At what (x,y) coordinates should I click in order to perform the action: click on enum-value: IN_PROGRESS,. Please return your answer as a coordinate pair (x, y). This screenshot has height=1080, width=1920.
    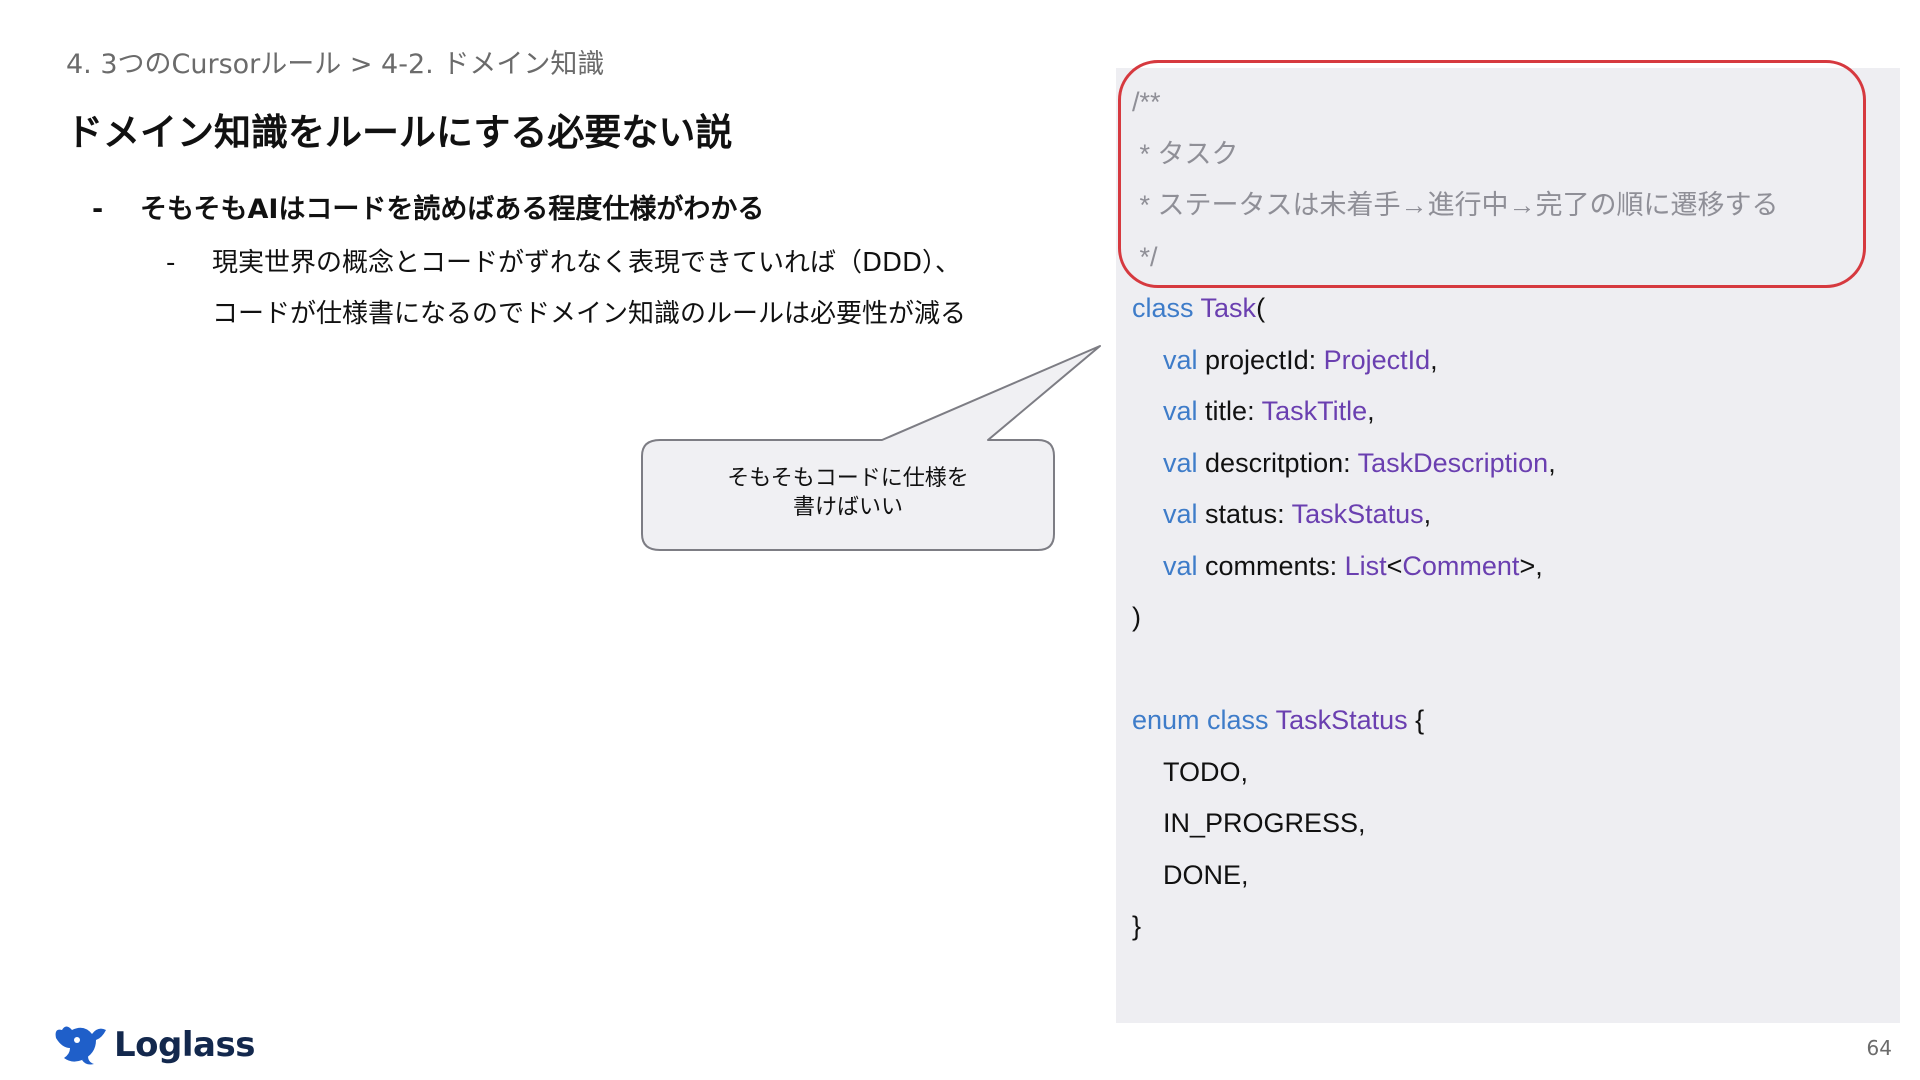
    Looking at the image, I should click on (1264, 823).